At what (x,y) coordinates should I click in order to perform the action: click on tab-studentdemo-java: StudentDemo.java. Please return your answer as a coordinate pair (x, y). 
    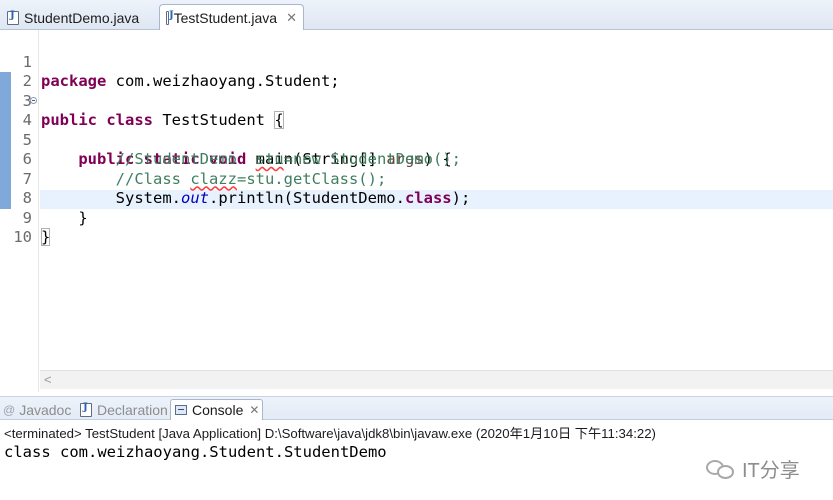
    Looking at the image, I should click on (79, 17).